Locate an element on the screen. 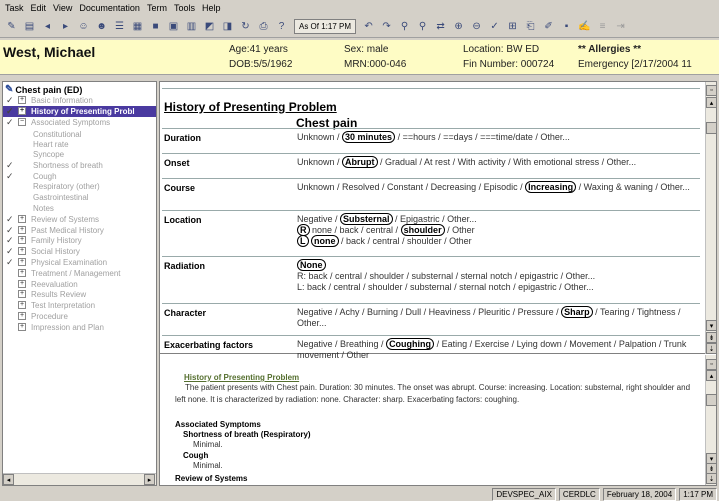 This screenshot has width=719, height=501. task-icon: ✎ is located at coordinates (11, 26).